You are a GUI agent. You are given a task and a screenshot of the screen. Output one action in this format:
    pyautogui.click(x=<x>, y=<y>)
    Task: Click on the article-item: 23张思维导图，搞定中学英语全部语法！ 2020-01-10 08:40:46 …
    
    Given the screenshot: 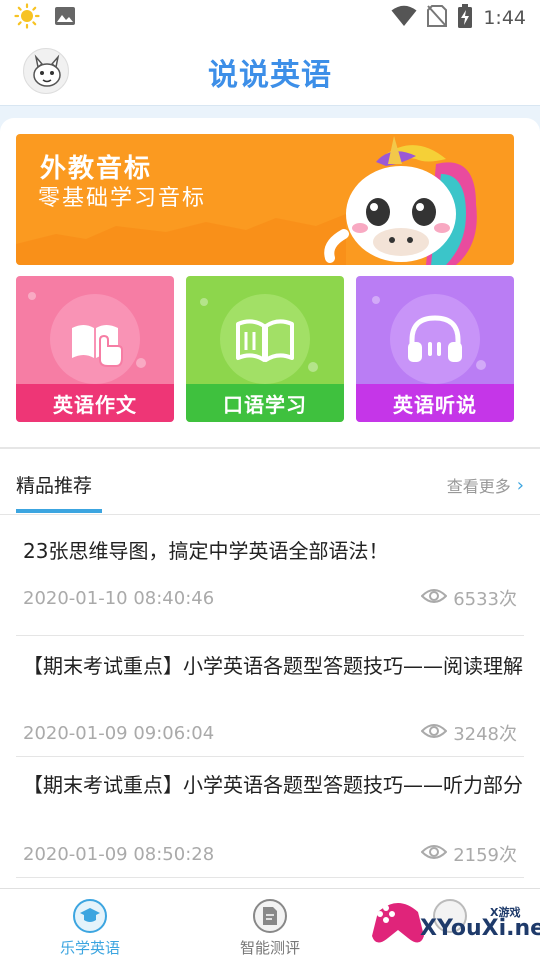 What is the action you would take?
    pyautogui.click(x=270, y=575)
    